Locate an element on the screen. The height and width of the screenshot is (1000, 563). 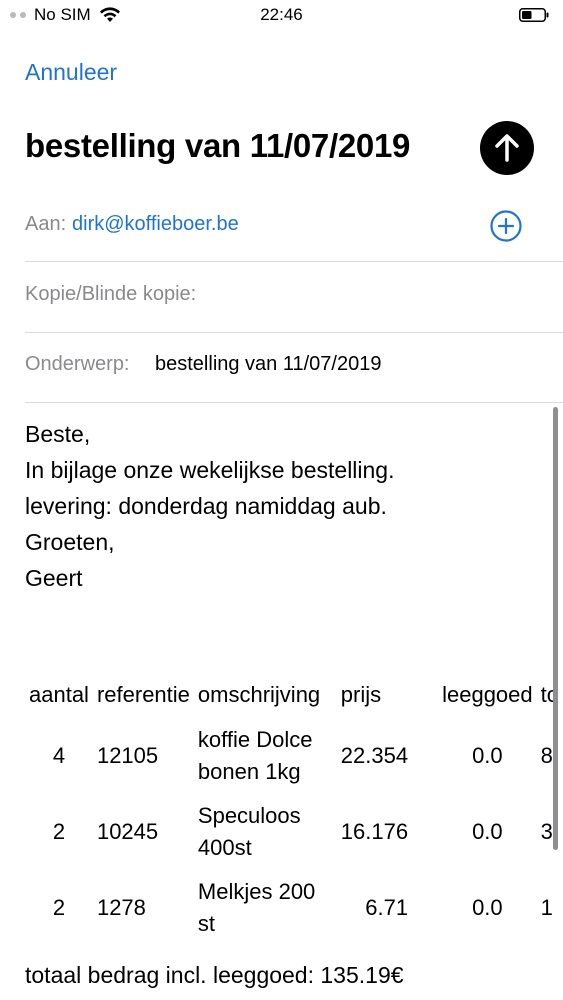
cc-label: Kopie/Blinde kopie: is located at coordinates (111, 294).